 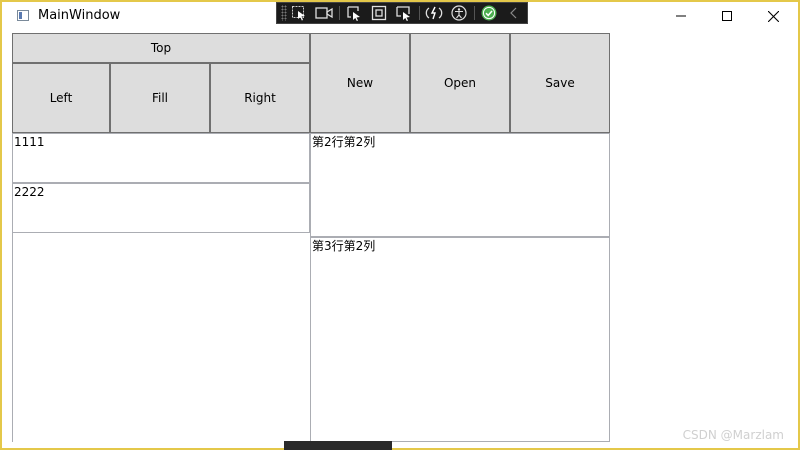 I want to click on right-button: Right, so click(x=260, y=98).